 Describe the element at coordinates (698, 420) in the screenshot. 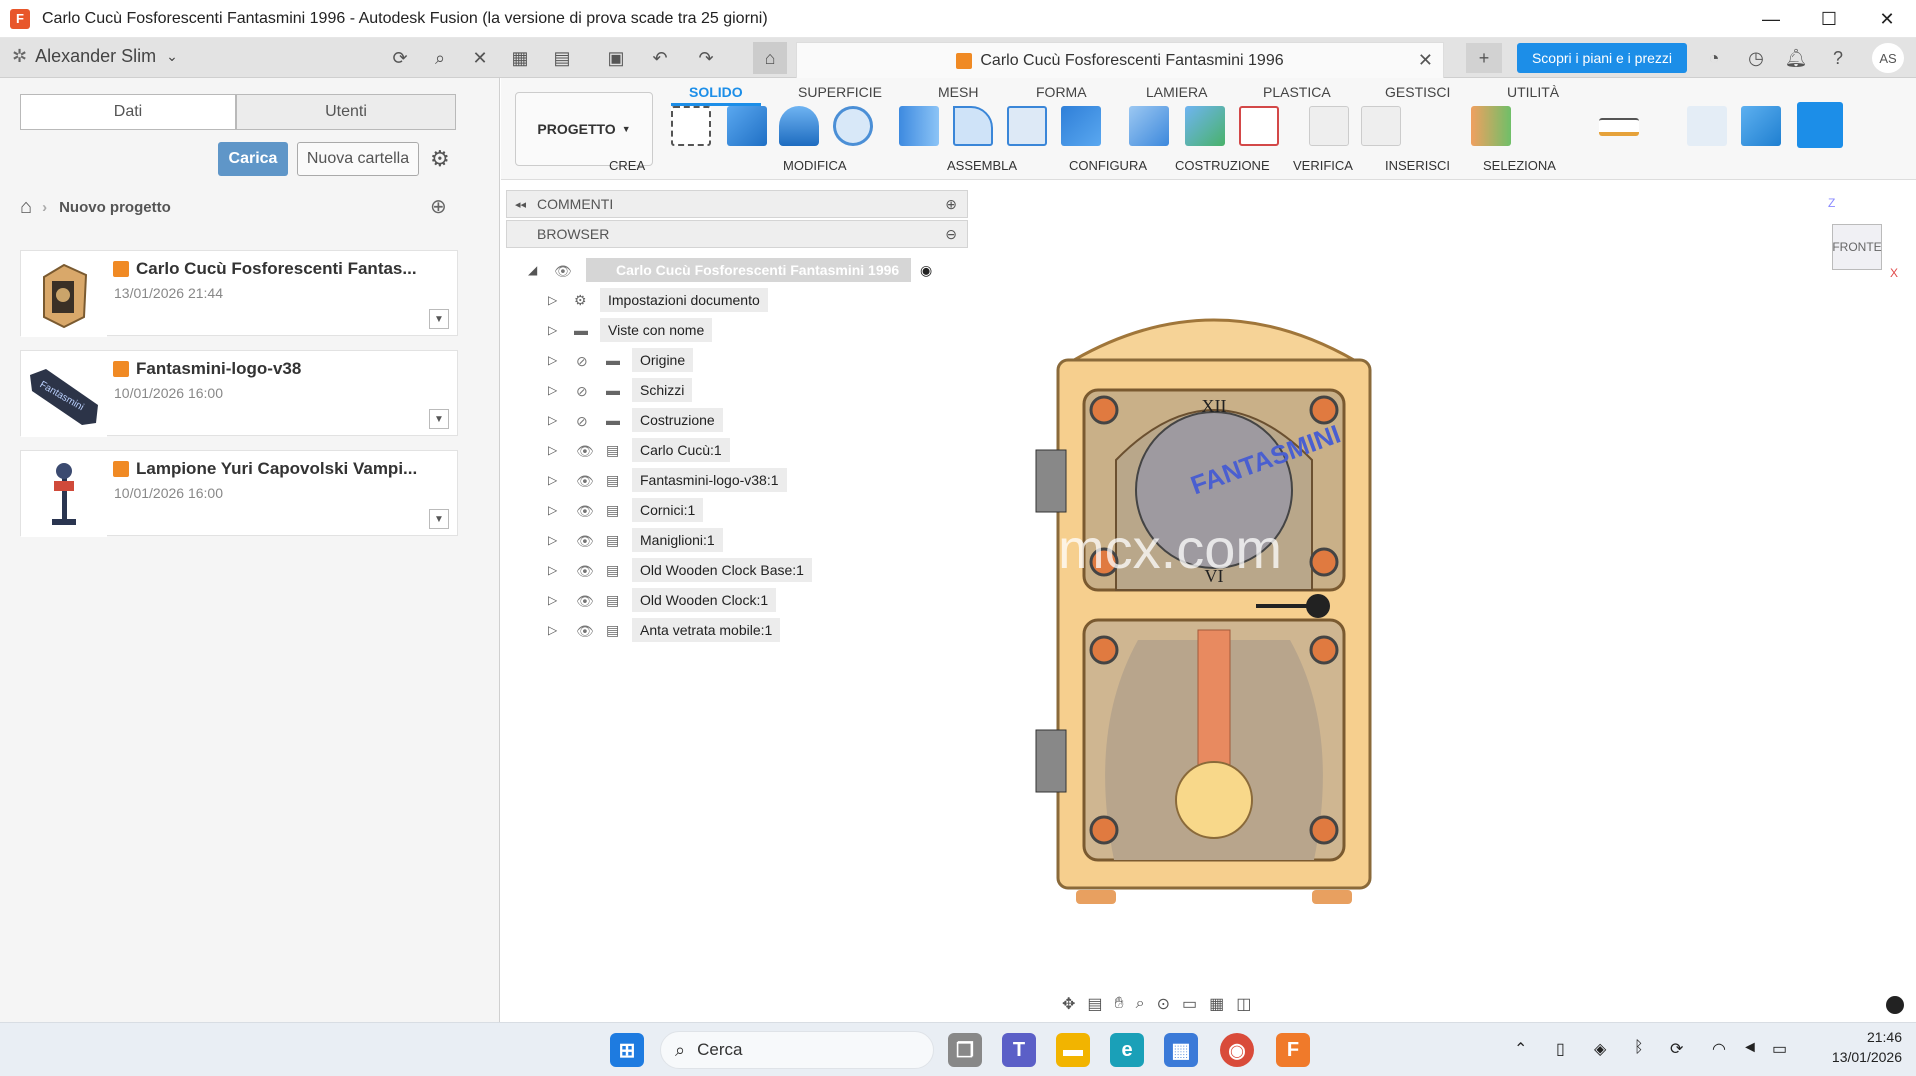

I see `tree-item: ▷ ⊘ ▬ Costruzione` at that location.